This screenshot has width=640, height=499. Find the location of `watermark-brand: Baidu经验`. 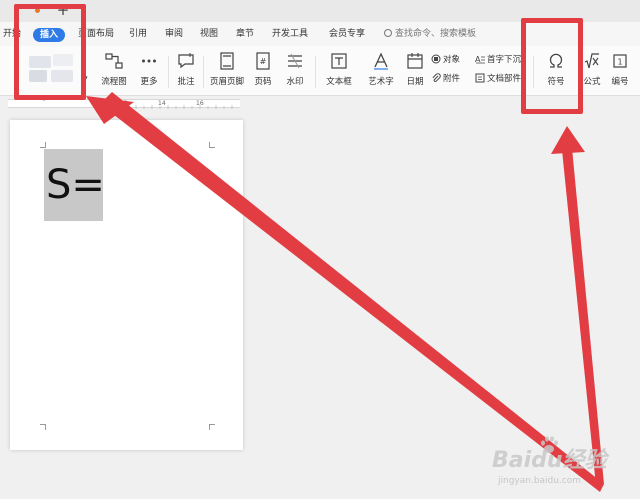

watermark-brand: Baidu经验 is located at coordinates (549, 460).